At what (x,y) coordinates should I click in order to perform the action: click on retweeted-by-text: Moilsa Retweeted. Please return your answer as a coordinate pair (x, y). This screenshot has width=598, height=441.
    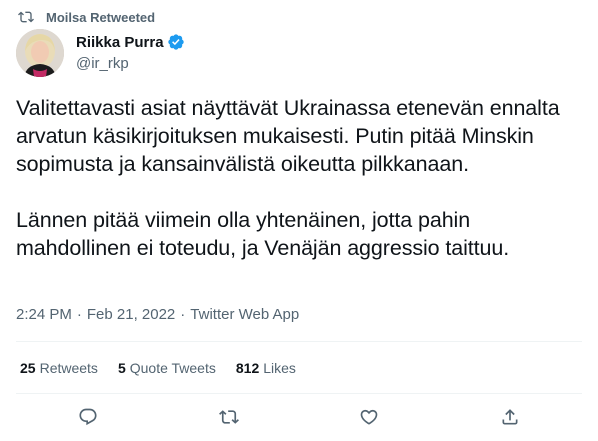
    Looking at the image, I should click on (101, 17).